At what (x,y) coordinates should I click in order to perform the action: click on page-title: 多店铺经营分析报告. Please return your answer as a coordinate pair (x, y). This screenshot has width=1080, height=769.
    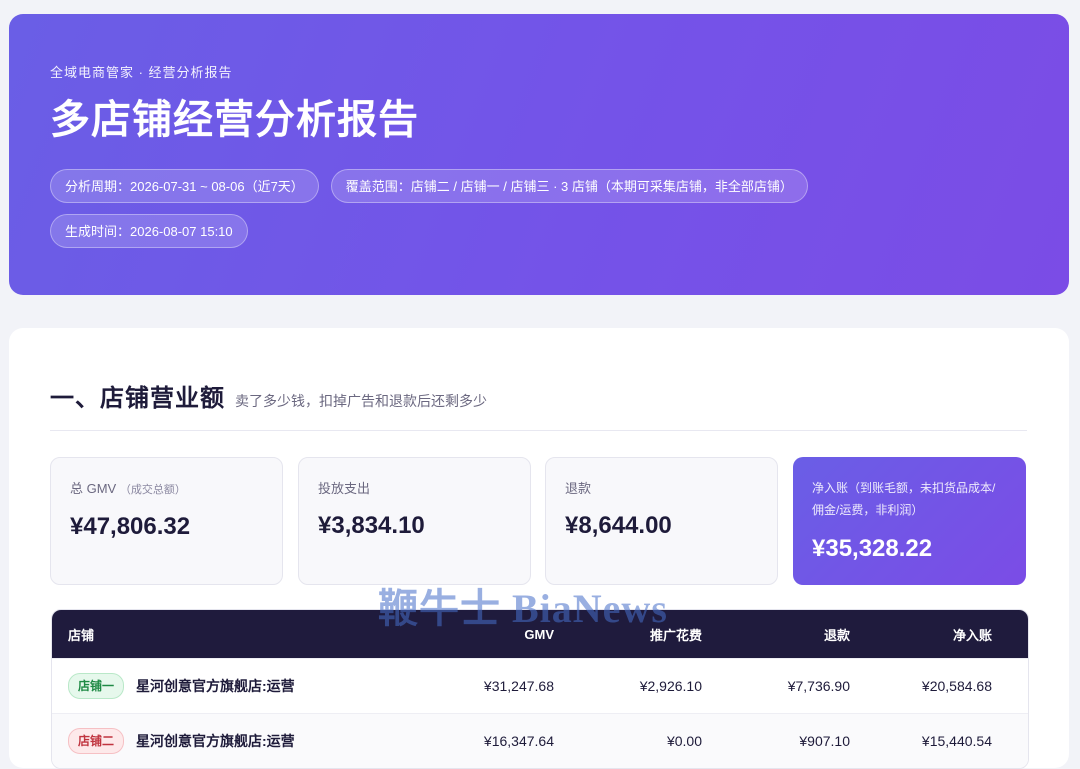
    Looking at the image, I should click on (234, 120).